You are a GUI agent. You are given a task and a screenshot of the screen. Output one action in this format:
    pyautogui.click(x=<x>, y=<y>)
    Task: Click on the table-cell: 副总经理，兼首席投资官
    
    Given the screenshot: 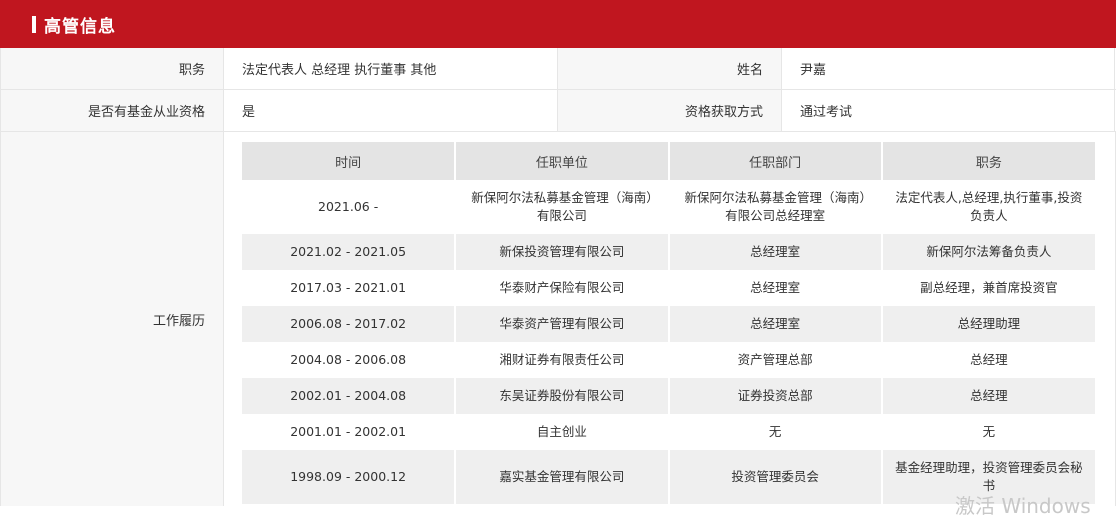 What is the action you would take?
    pyautogui.click(x=988, y=288)
    